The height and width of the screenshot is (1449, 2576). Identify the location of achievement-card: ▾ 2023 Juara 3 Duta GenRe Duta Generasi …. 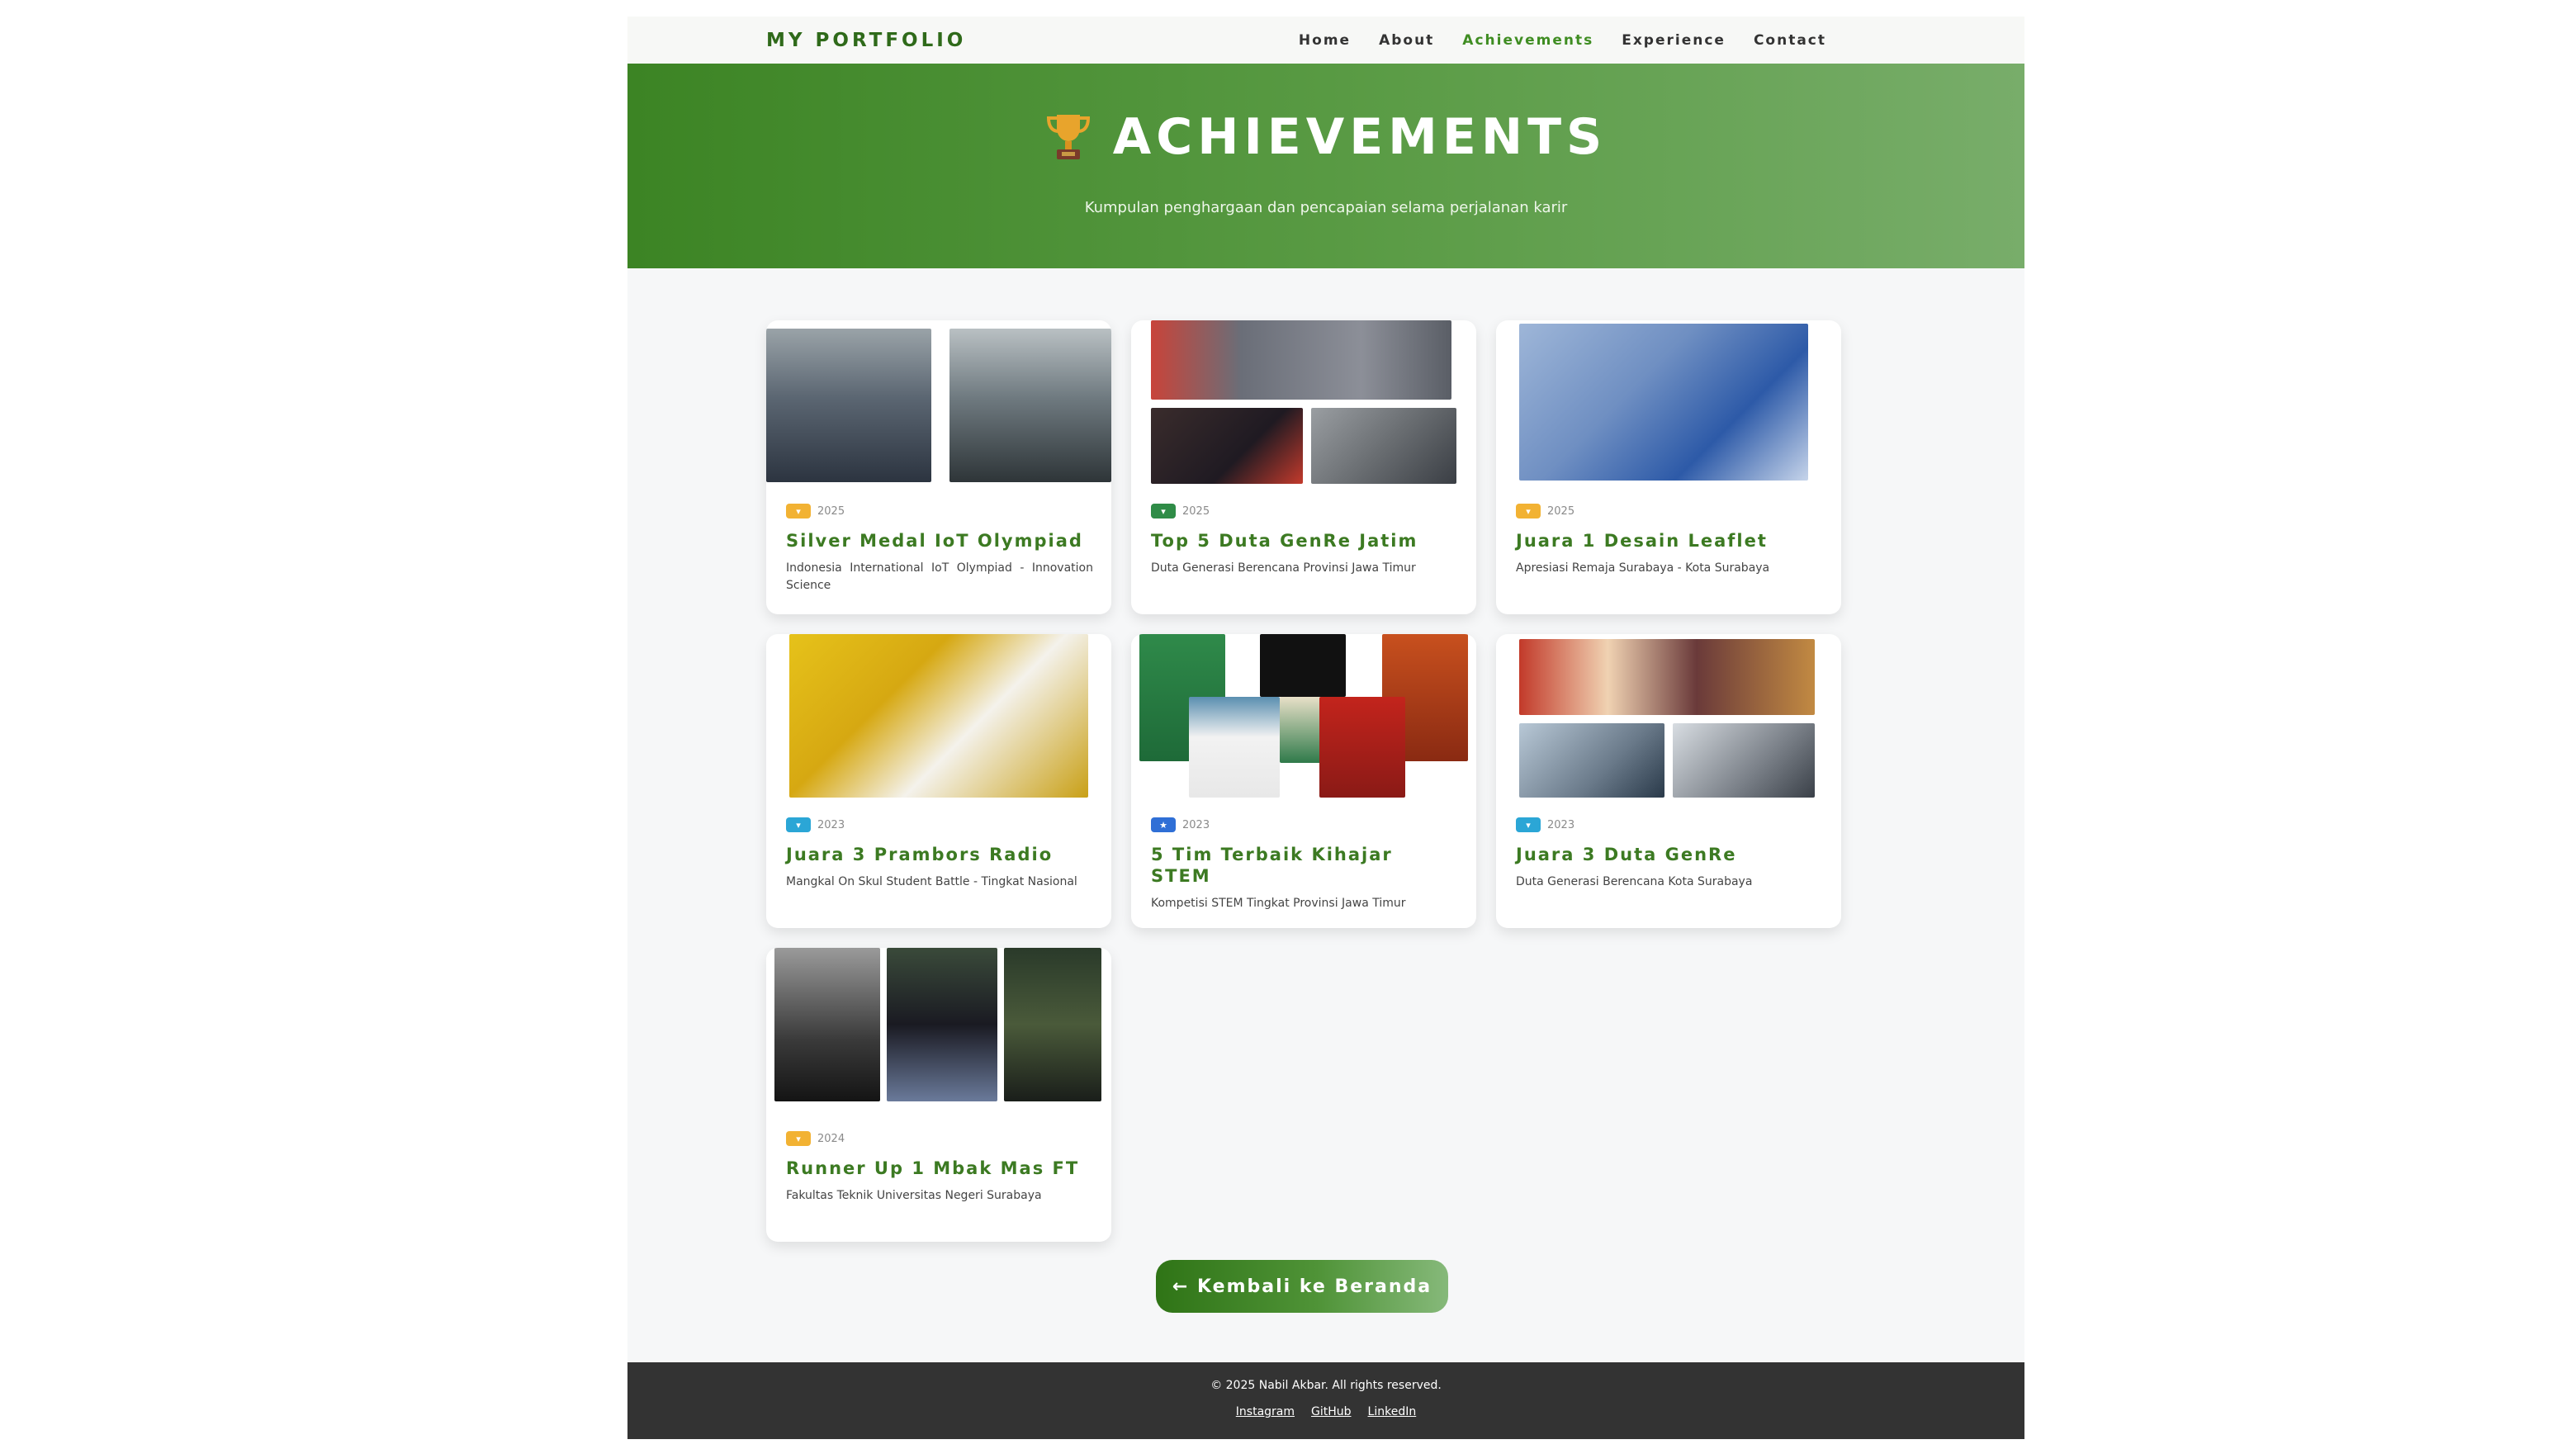
(1668, 781).